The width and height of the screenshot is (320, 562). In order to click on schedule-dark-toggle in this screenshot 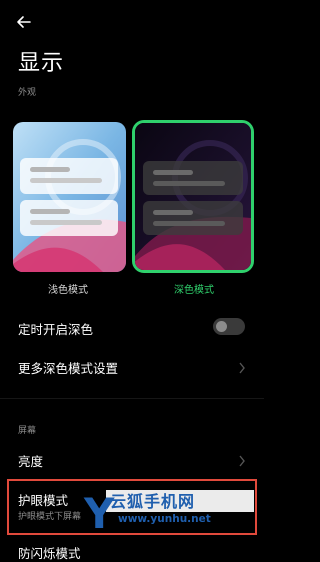, I will do `click(229, 326)`.